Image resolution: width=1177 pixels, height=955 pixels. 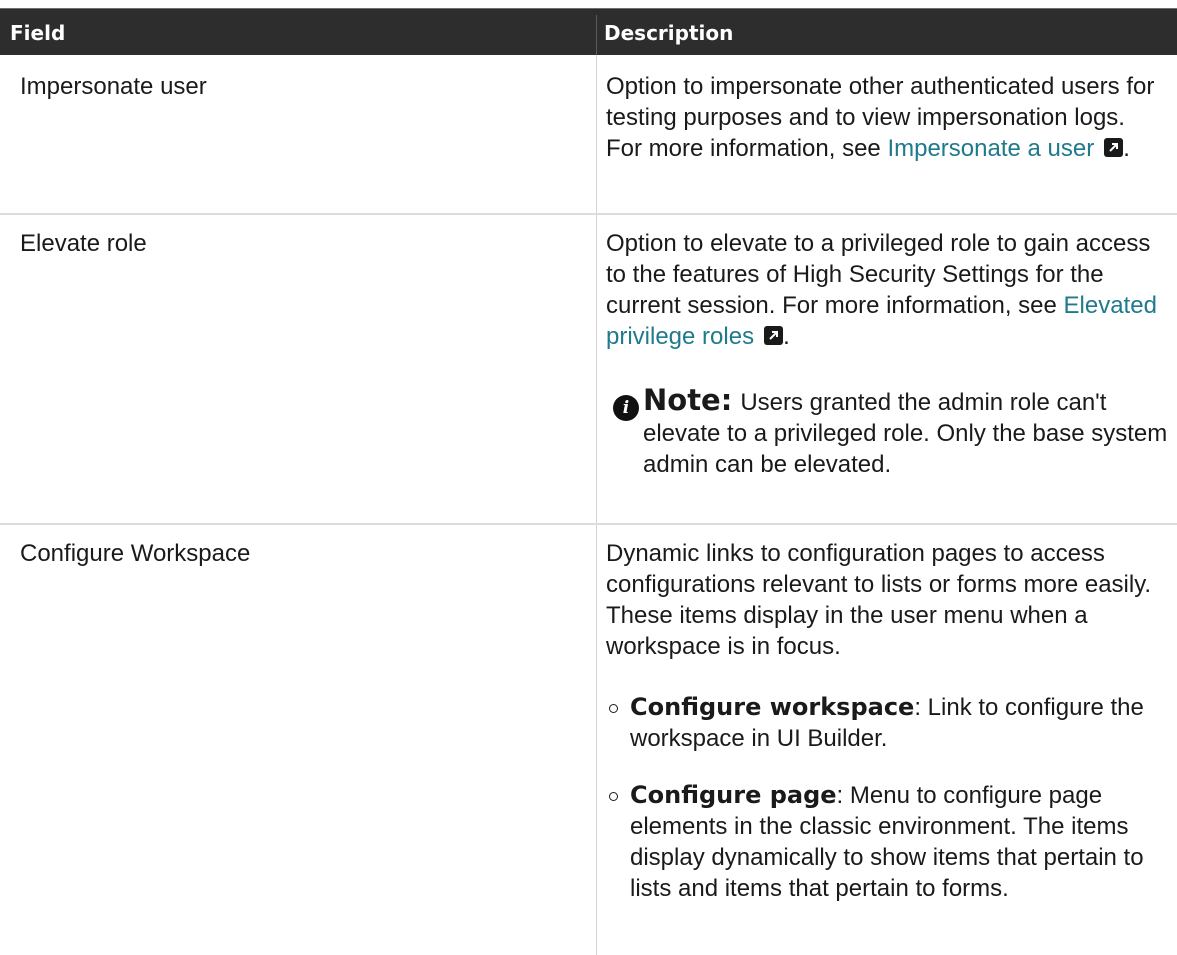 What do you see at coordinates (772, 707) in the screenshot?
I see `bullet-term: Configure workspace` at bounding box center [772, 707].